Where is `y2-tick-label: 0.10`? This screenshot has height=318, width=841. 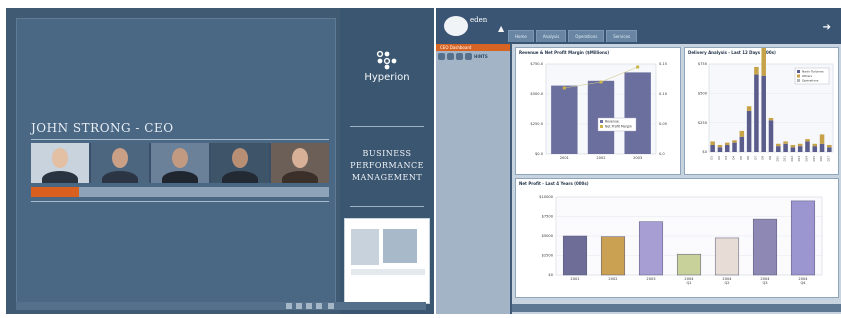
y2-tick-label: 0.10 is located at coordinates (663, 94).